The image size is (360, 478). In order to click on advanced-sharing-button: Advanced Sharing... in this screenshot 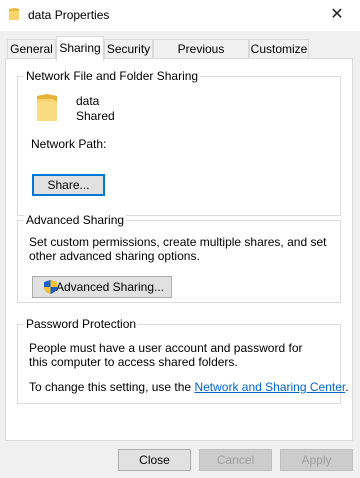, I will do `click(102, 287)`.